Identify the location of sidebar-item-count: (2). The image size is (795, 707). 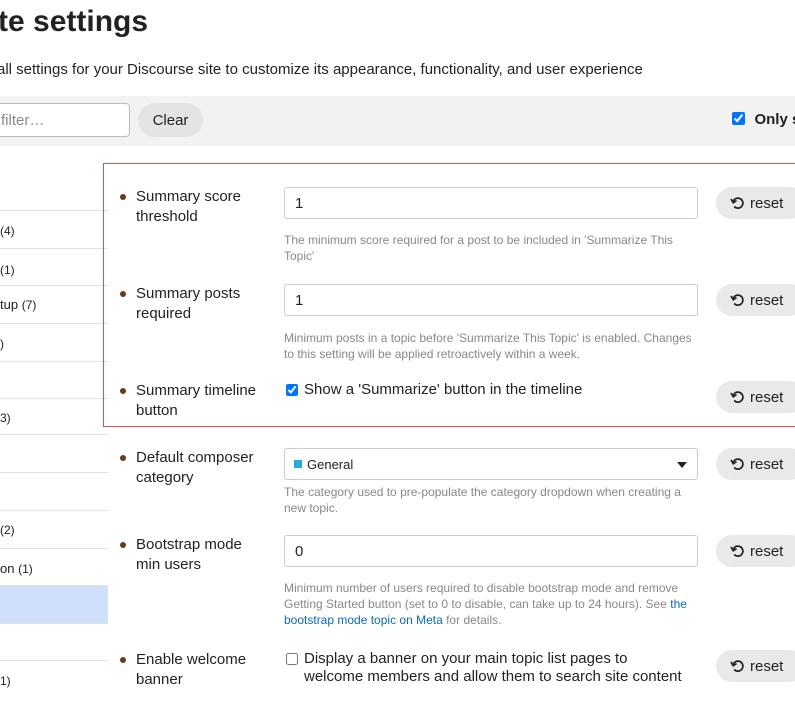
(7, 530).